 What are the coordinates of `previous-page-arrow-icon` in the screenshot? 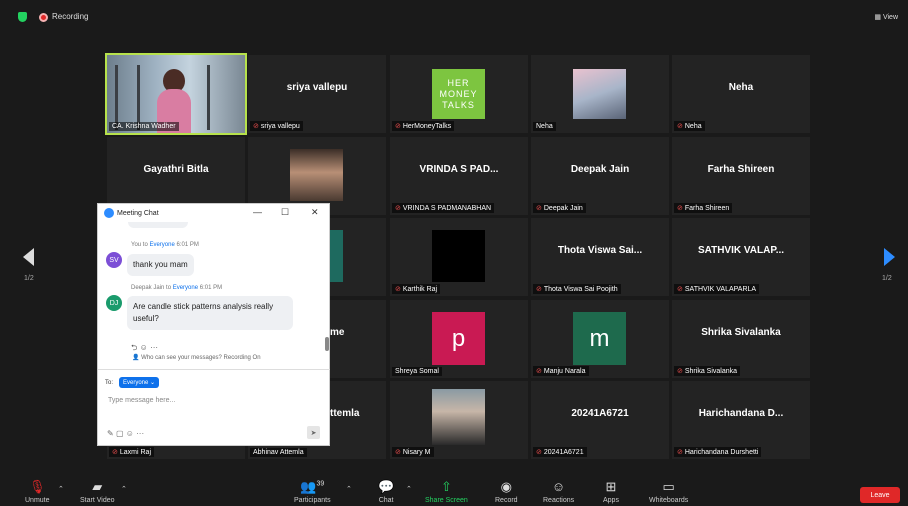 It's located at (28, 257).